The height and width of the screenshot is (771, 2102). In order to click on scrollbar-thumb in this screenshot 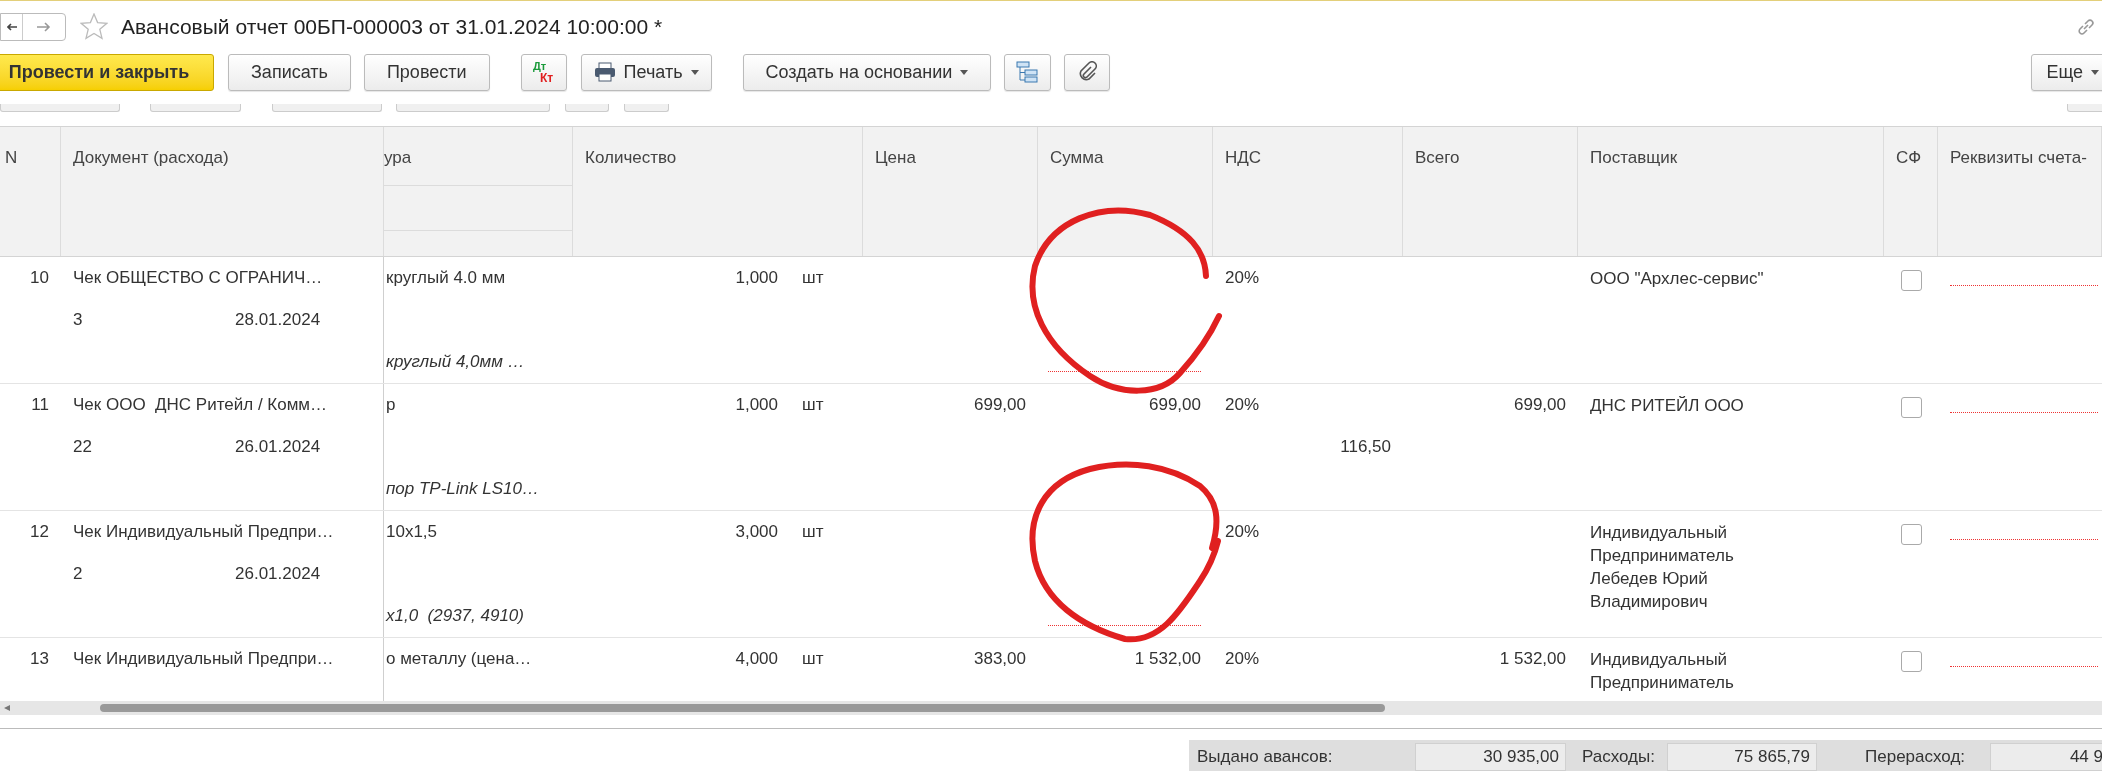, I will do `click(742, 708)`.